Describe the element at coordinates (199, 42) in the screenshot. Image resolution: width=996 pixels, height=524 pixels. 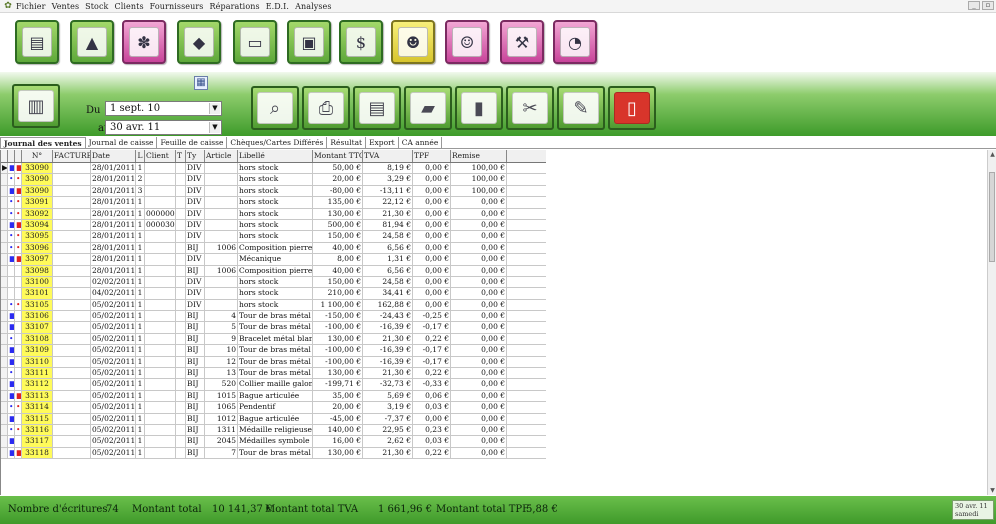
I see `module-diamond-button: ◆` at that location.